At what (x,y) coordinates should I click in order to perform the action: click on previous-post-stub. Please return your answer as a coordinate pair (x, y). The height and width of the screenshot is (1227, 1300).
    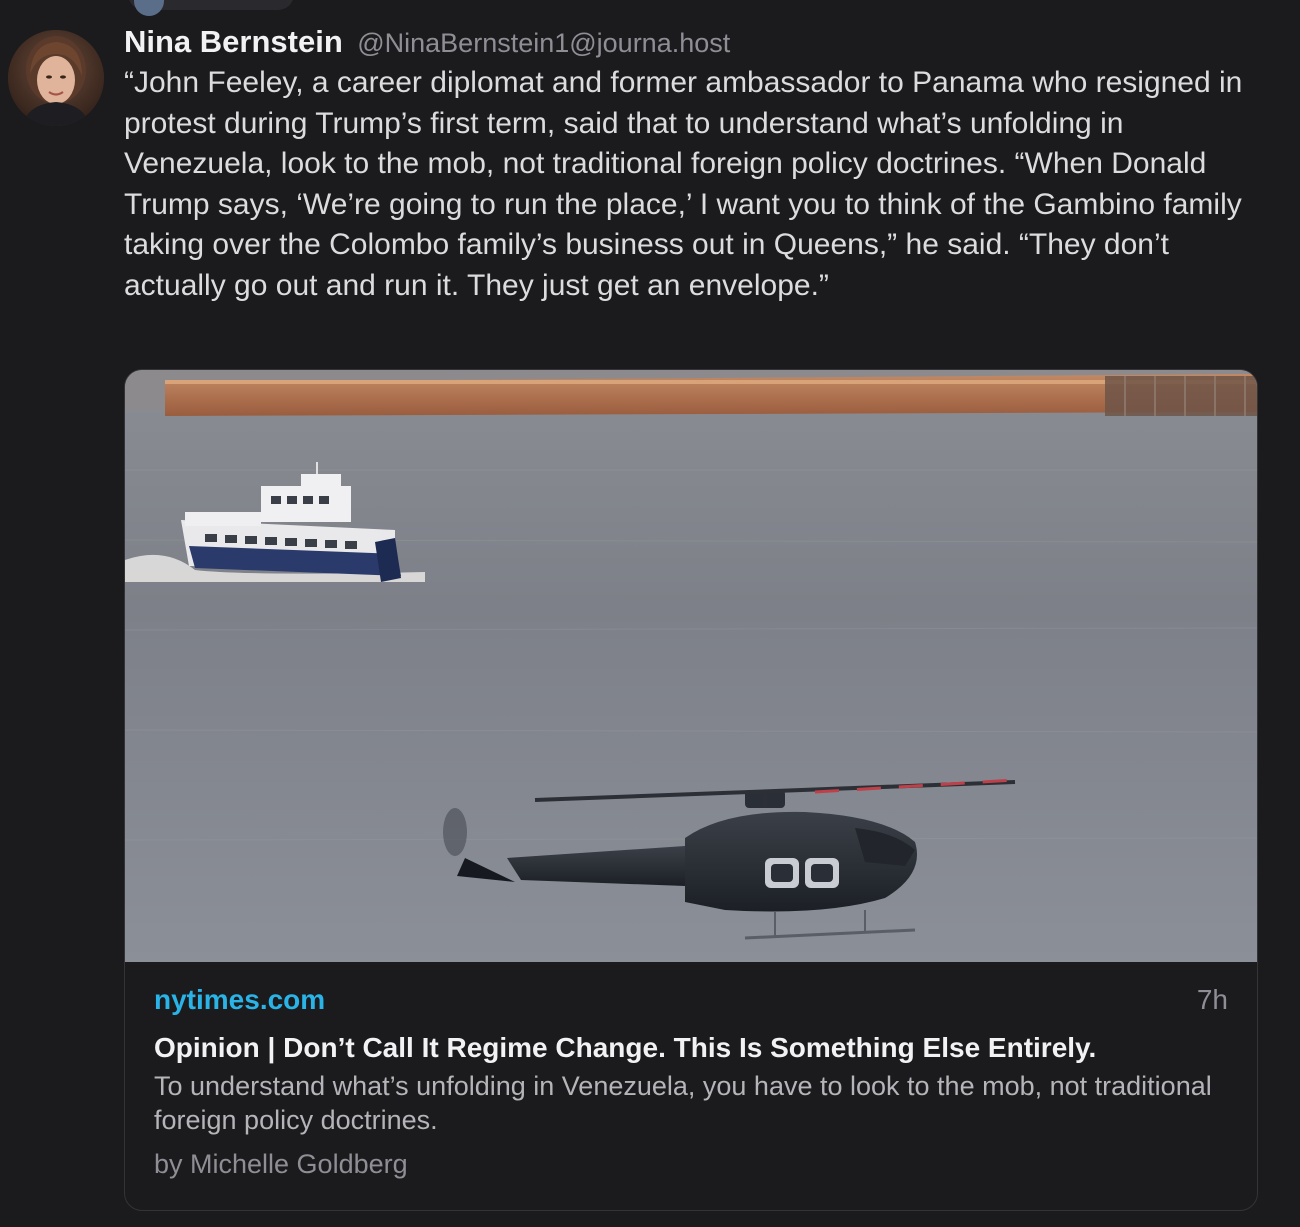
    Looking at the image, I should click on (211, 8).